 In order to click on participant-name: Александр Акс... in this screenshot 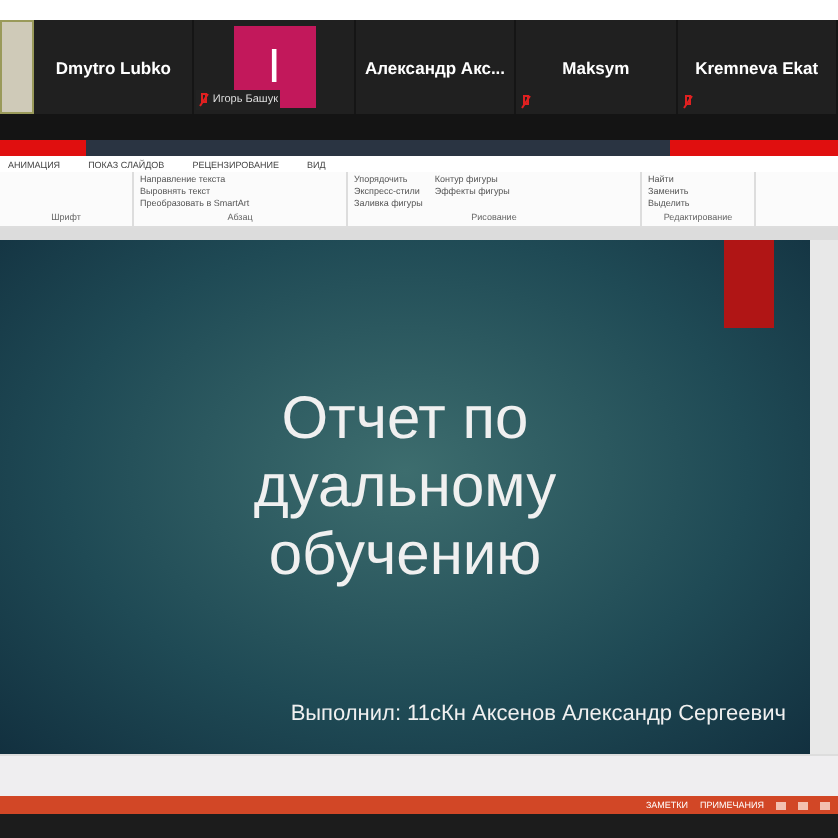, I will do `click(435, 67)`.